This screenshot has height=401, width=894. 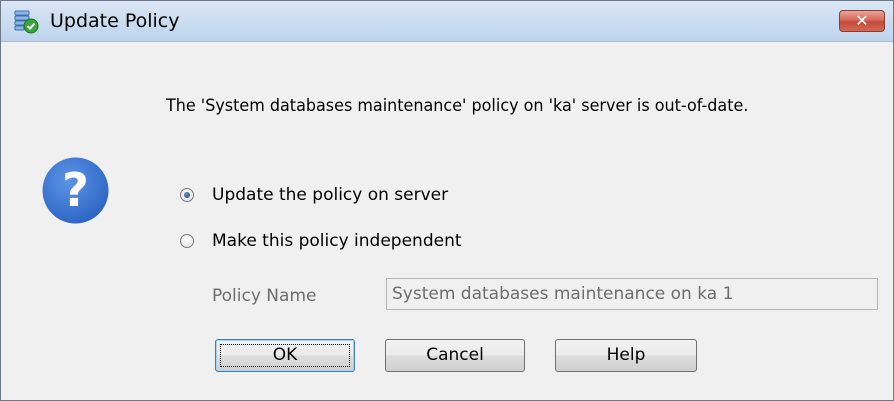 I want to click on close-icon: ✕, so click(x=862, y=20).